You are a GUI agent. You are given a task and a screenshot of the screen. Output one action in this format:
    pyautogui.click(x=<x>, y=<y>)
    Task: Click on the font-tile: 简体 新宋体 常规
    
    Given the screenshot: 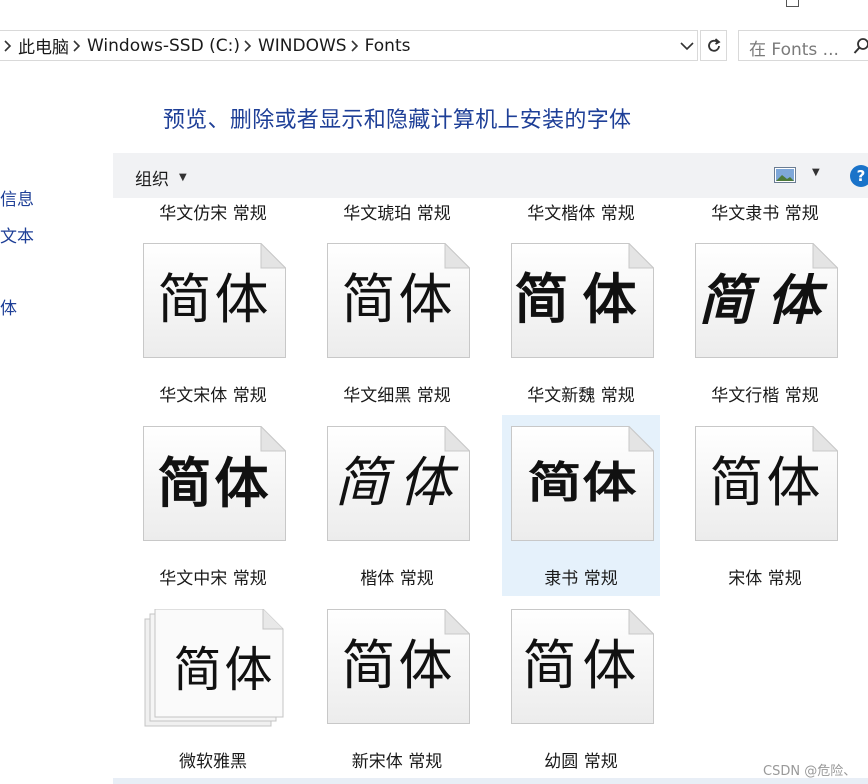 What is the action you would take?
    pyautogui.click(x=384, y=688)
    